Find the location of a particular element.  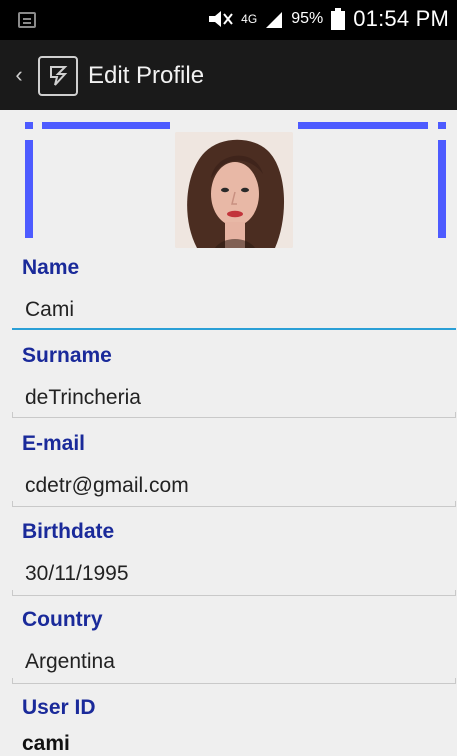

signal-icon is located at coordinates (274, 19).